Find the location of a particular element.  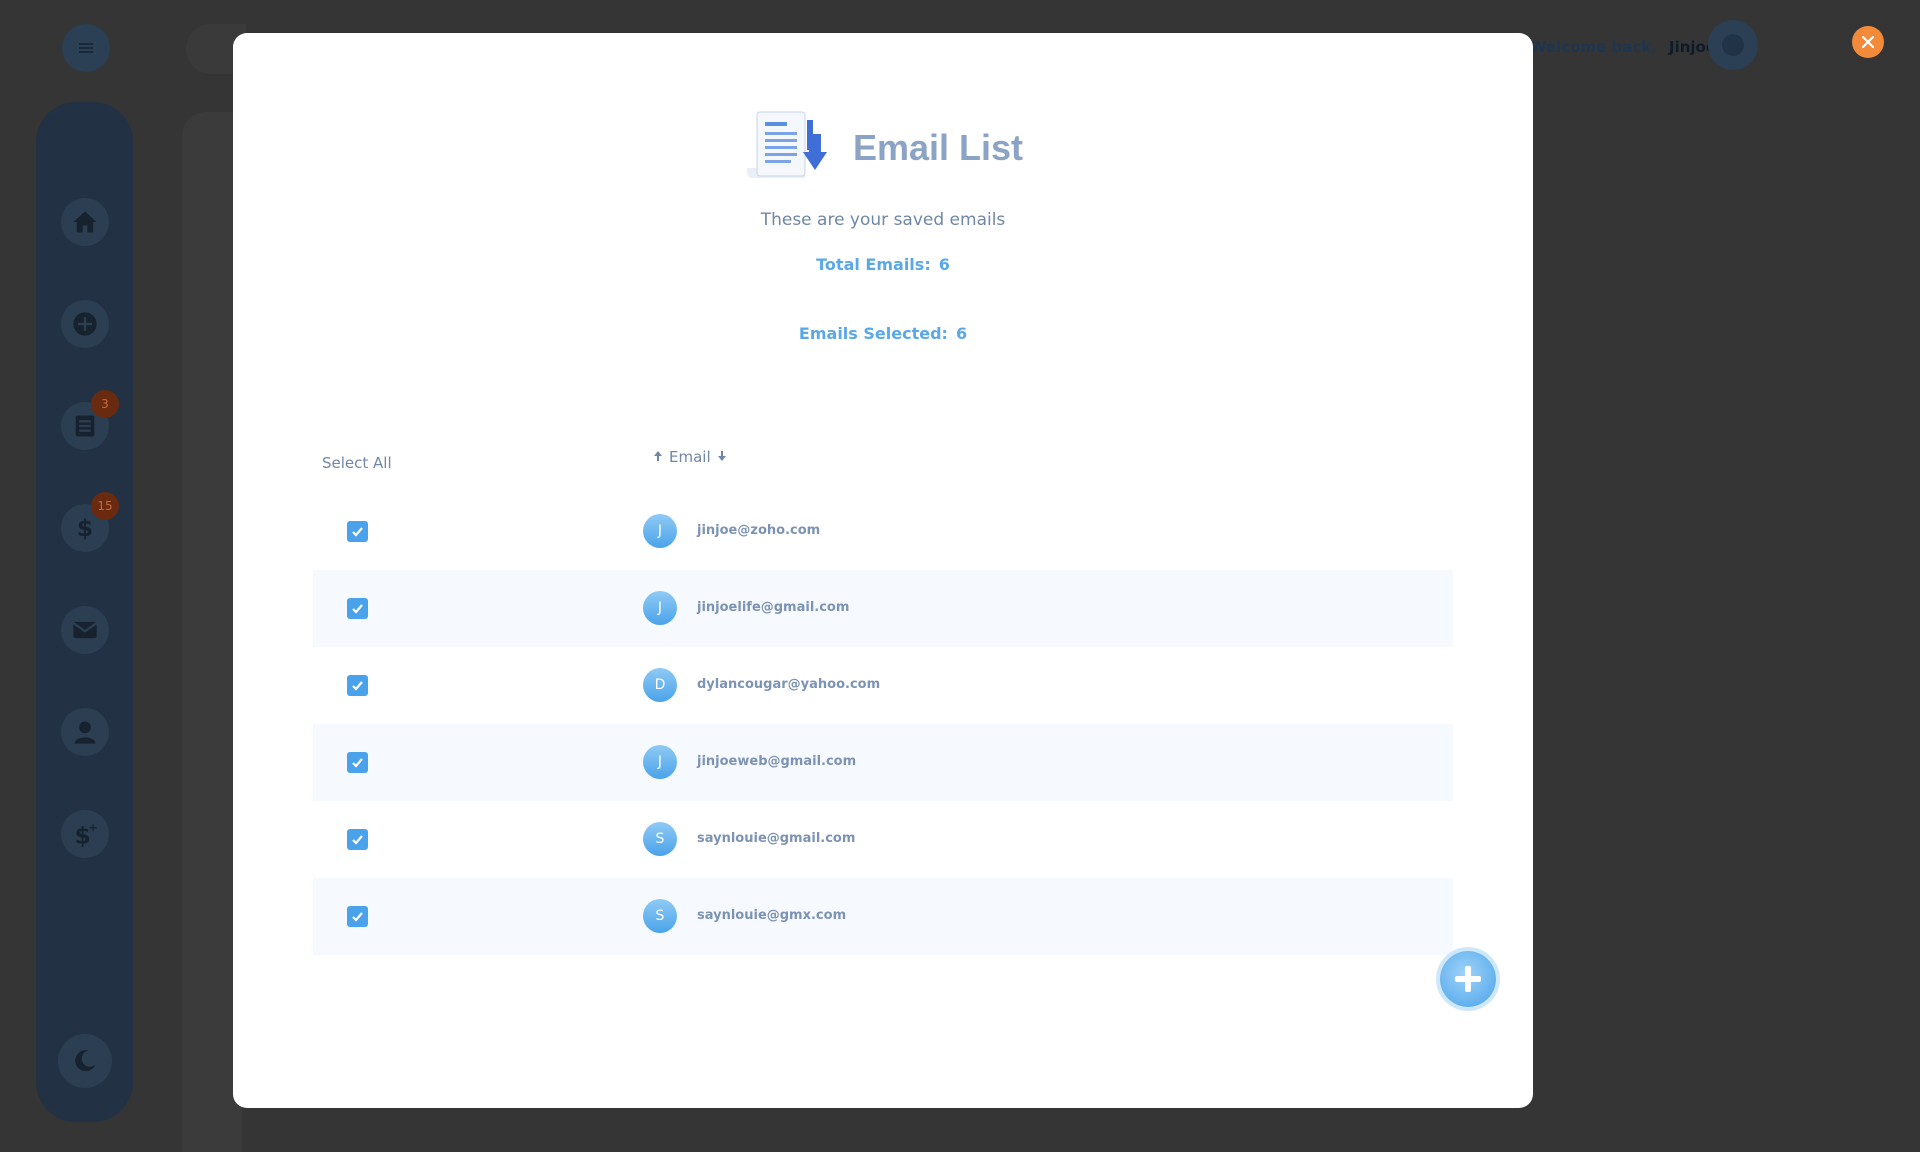

close-modal-button is located at coordinates (1868, 42).